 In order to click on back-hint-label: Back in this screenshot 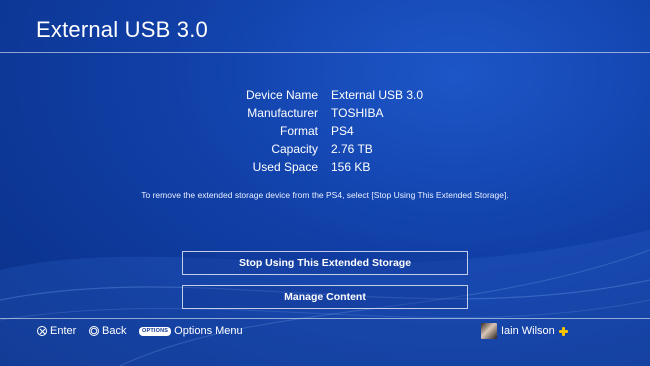, I will do `click(114, 331)`.